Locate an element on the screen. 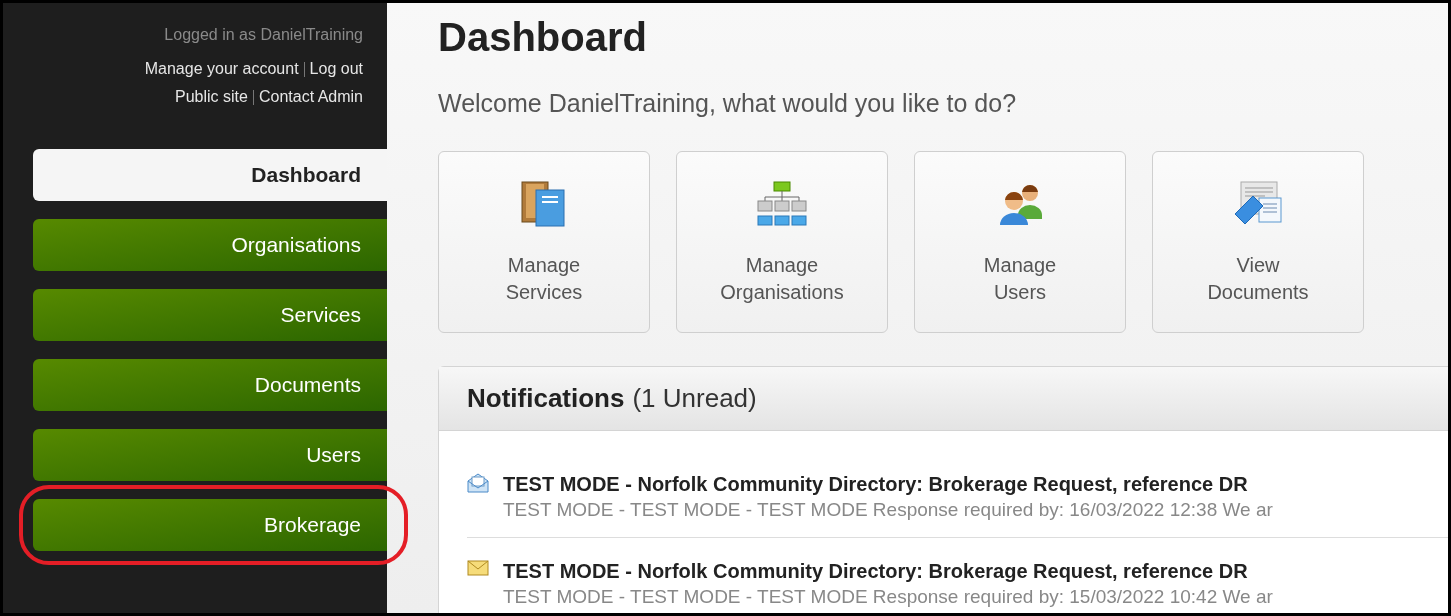  notification-summary: TEST MODE - TEST MODE - TEST MODE Response required by: 15/03/2022 10:42 We ar is located at coordinates (888, 596).